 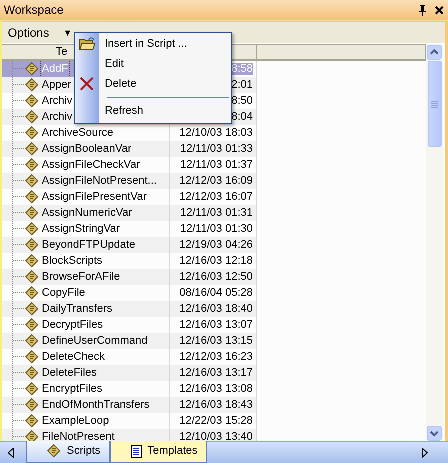 I want to click on script-name: DecryptFiles, so click(x=72, y=325).